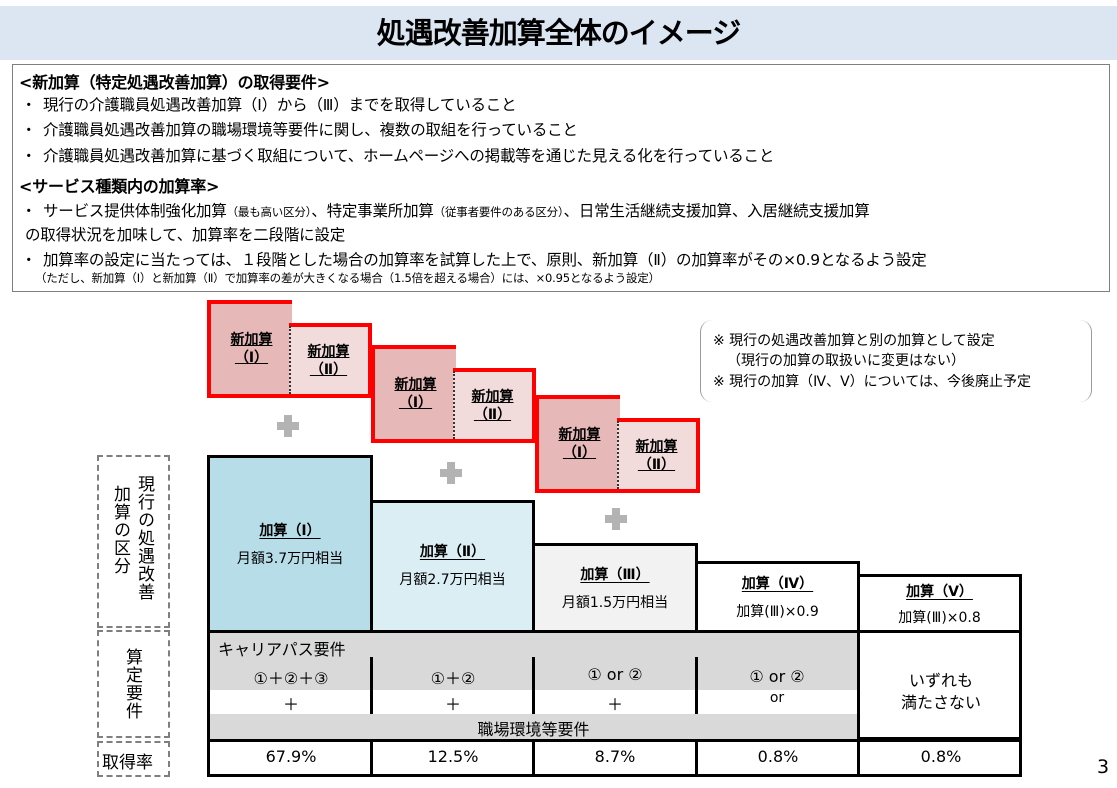 The width and height of the screenshot is (1117, 788). Describe the element at coordinates (939, 592) in the screenshot. I see `addition-title: 加算（Ⅴ）` at that location.